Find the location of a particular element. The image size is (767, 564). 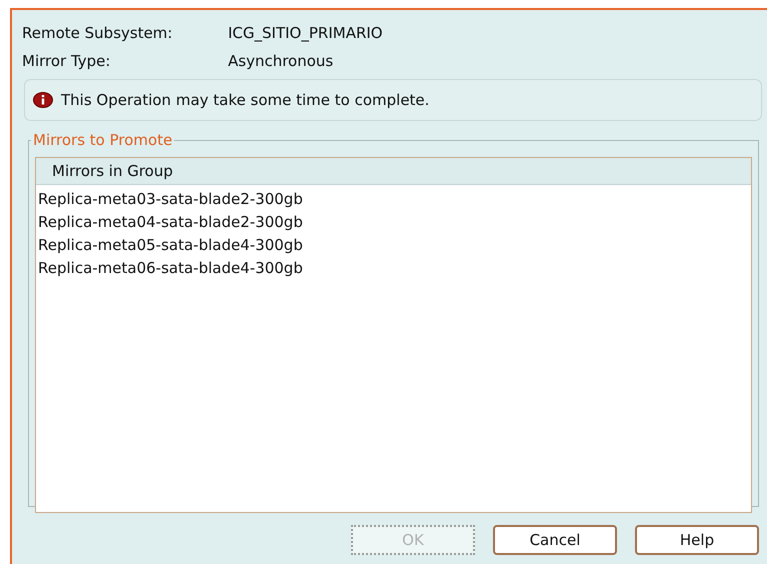

help-button: Help is located at coordinates (697, 540).